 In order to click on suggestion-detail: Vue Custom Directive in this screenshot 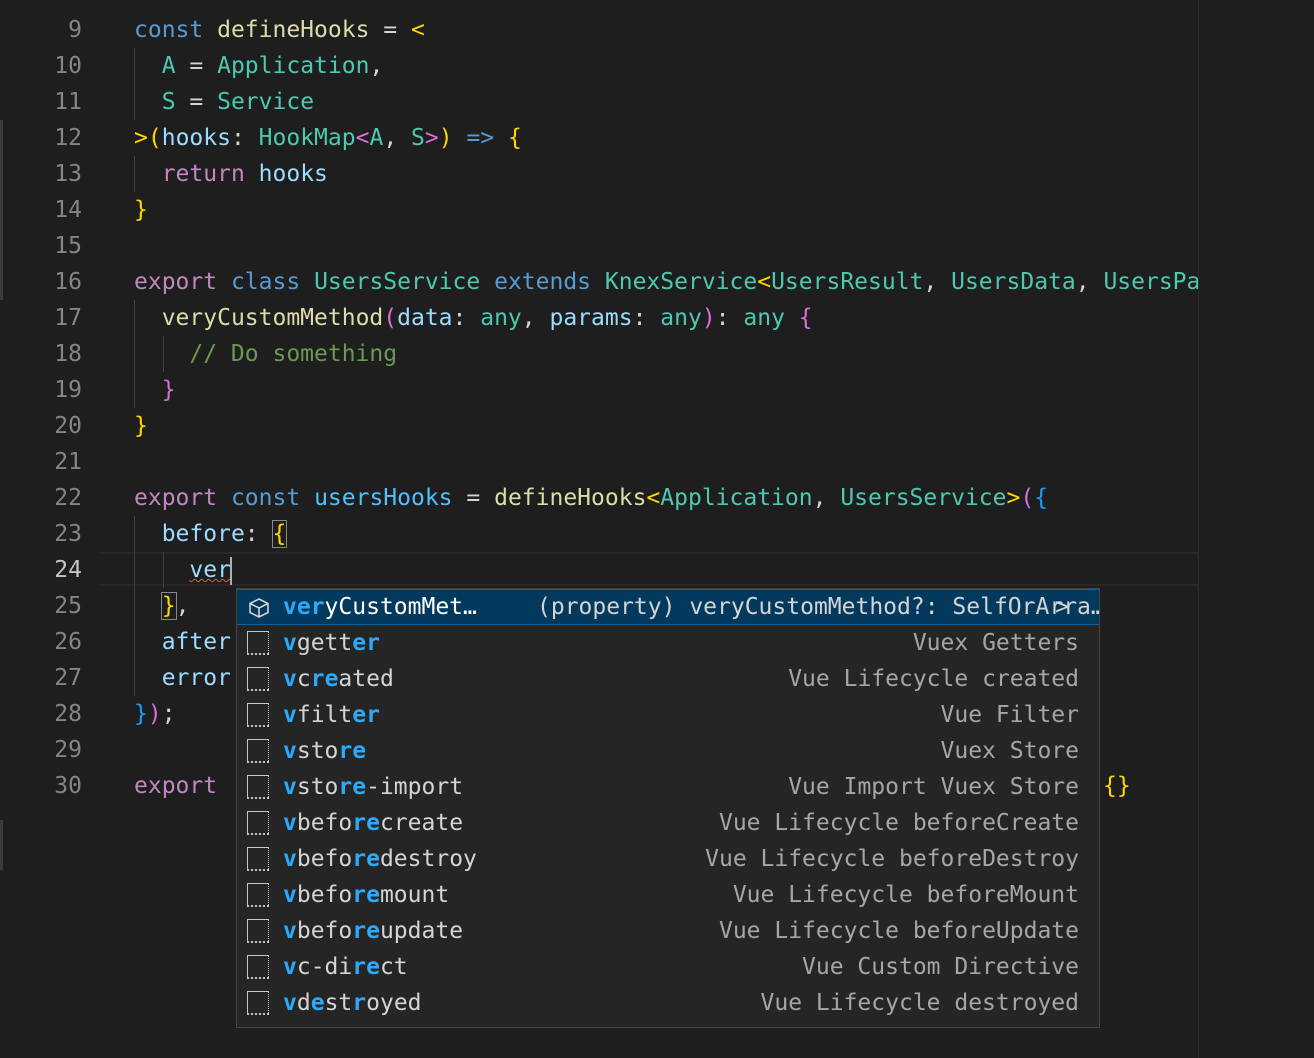, I will do `click(940, 967)`.